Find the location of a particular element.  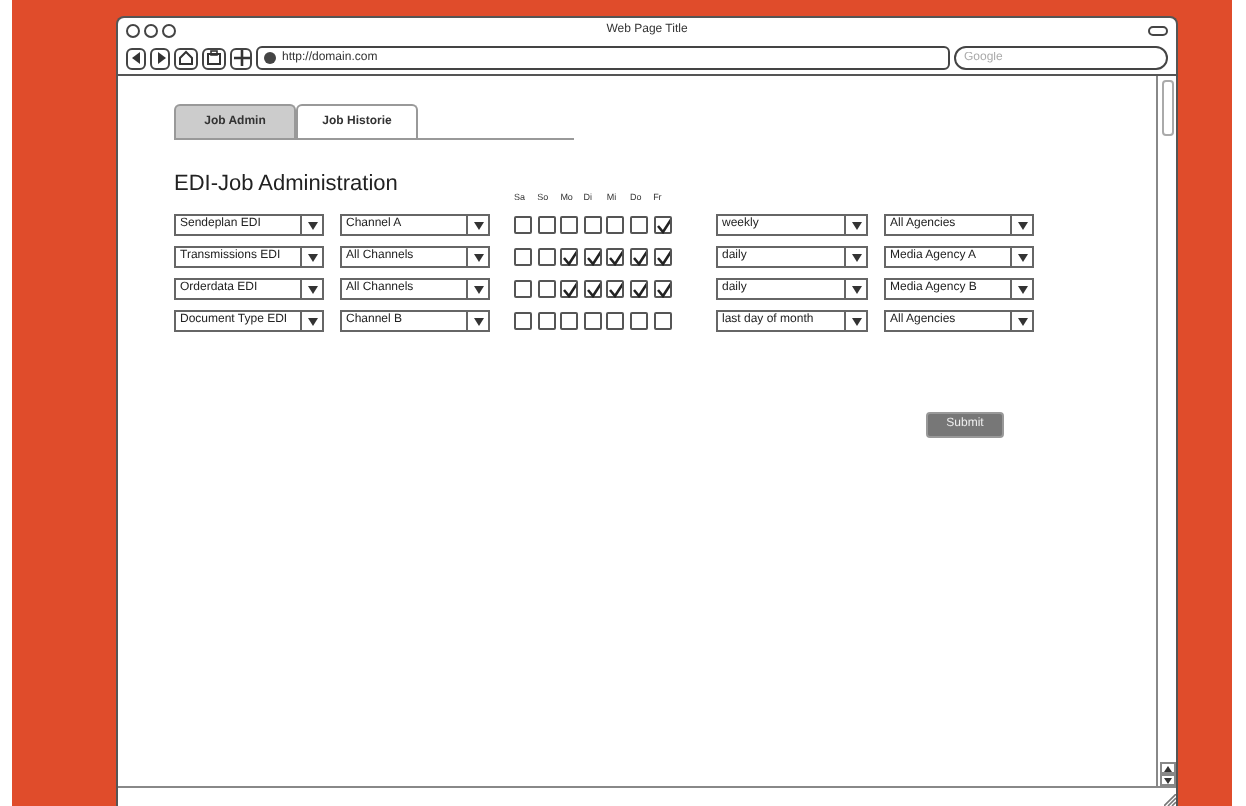

print-button is located at coordinates (214, 58).